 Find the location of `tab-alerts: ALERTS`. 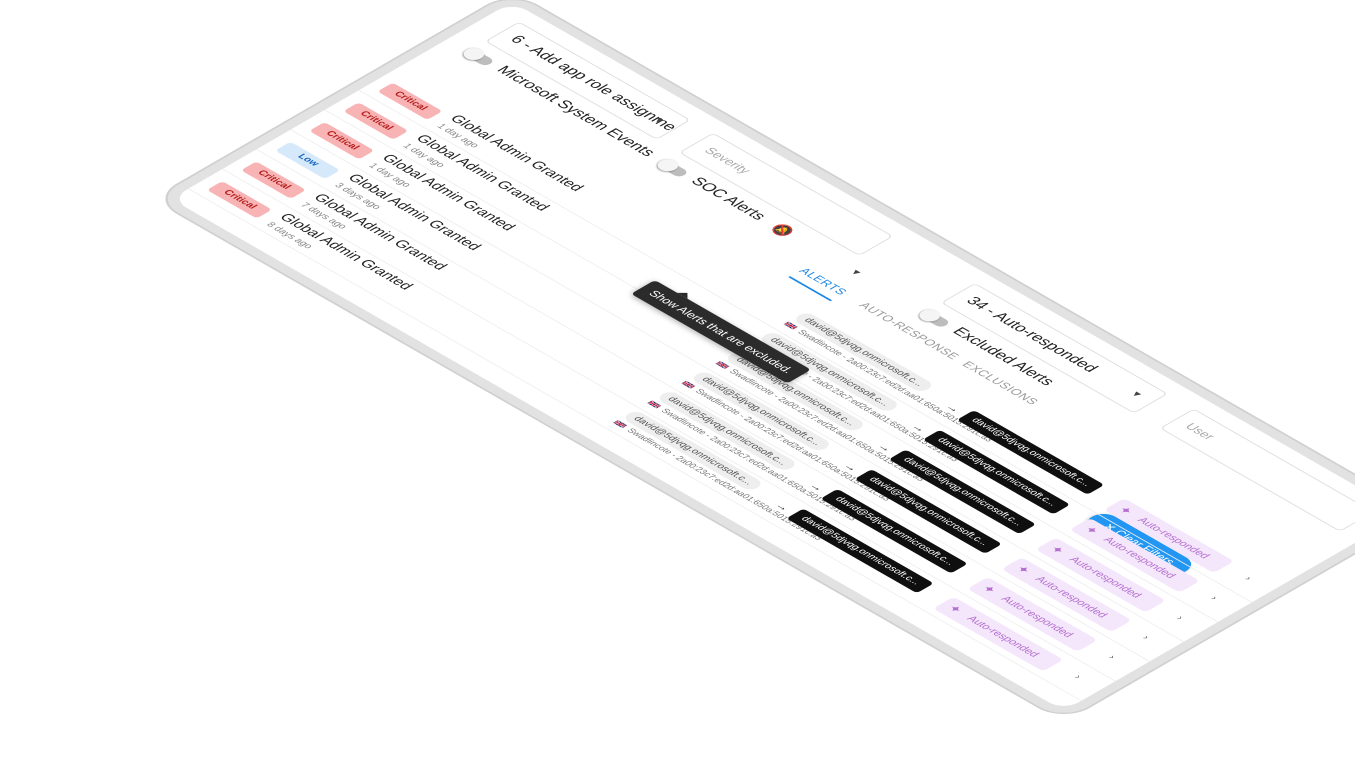

tab-alerts: ALERTS is located at coordinates (819, 283).